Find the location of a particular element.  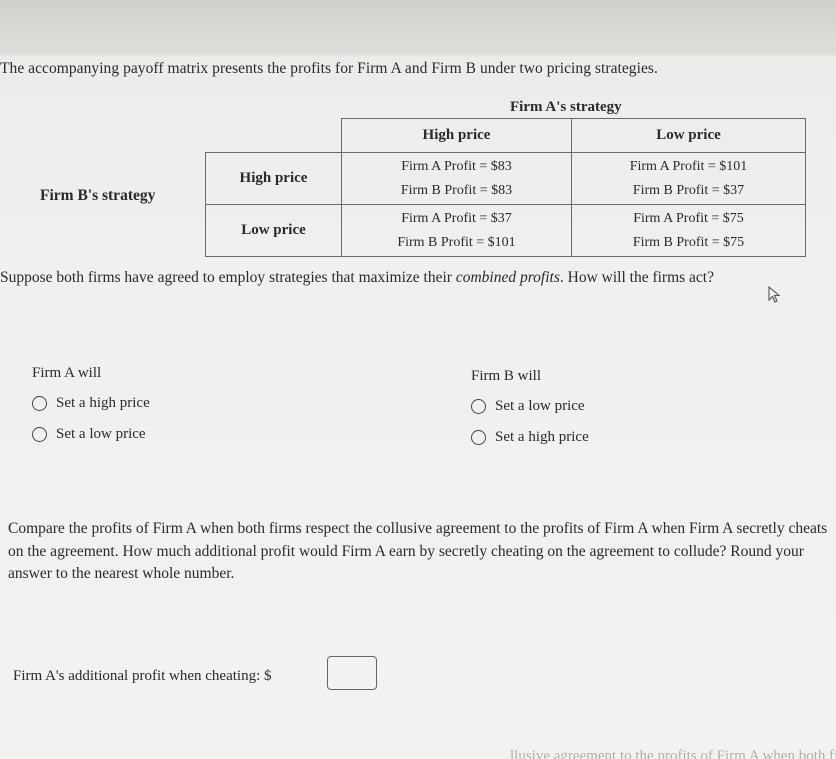

top-band is located at coordinates (418, 28).